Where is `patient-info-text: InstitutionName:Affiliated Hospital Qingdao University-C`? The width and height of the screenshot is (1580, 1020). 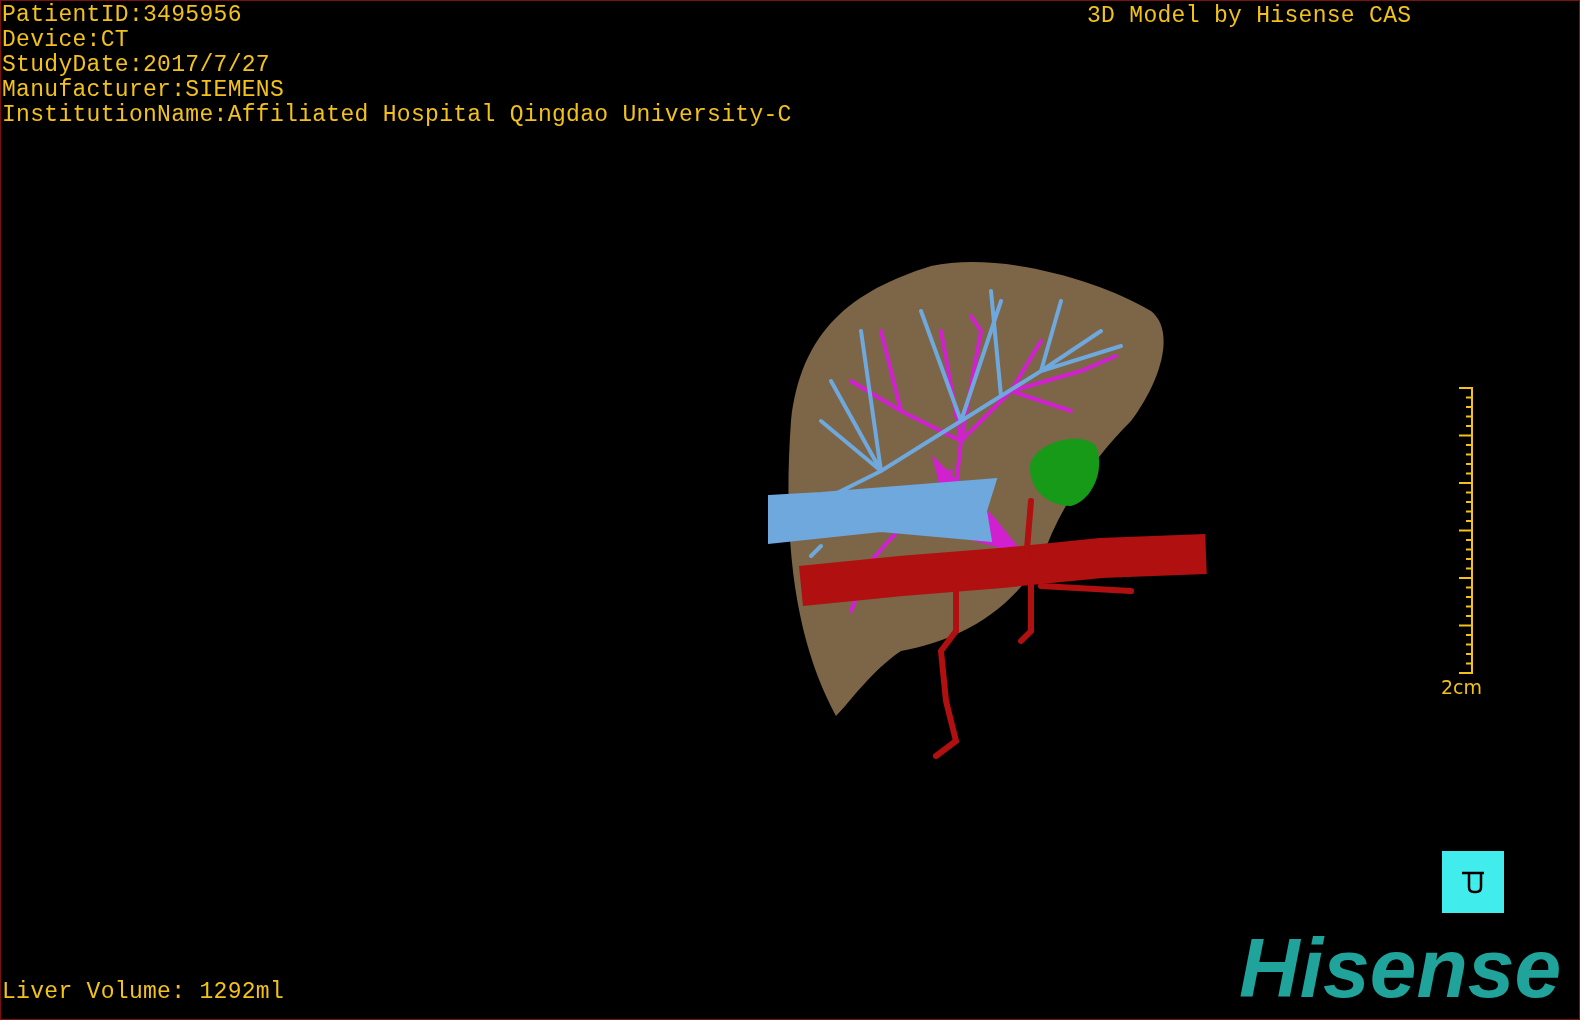 patient-info-text: InstitutionName:Affiliated Hospital Qingdao University-C is located at coordinates (397, 115).